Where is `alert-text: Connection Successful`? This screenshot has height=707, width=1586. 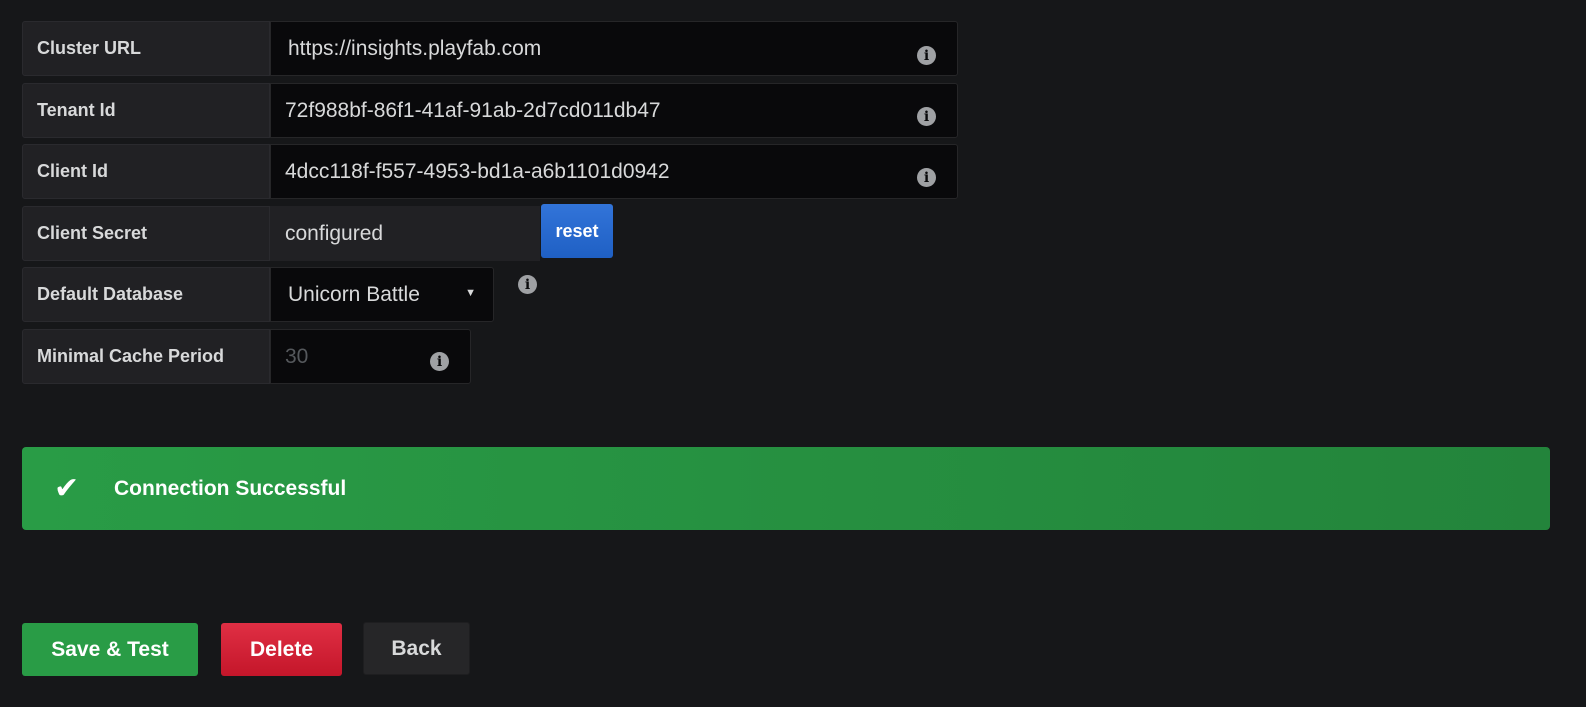 alert-text: Connection Successful is located at coordinates (230, 488).